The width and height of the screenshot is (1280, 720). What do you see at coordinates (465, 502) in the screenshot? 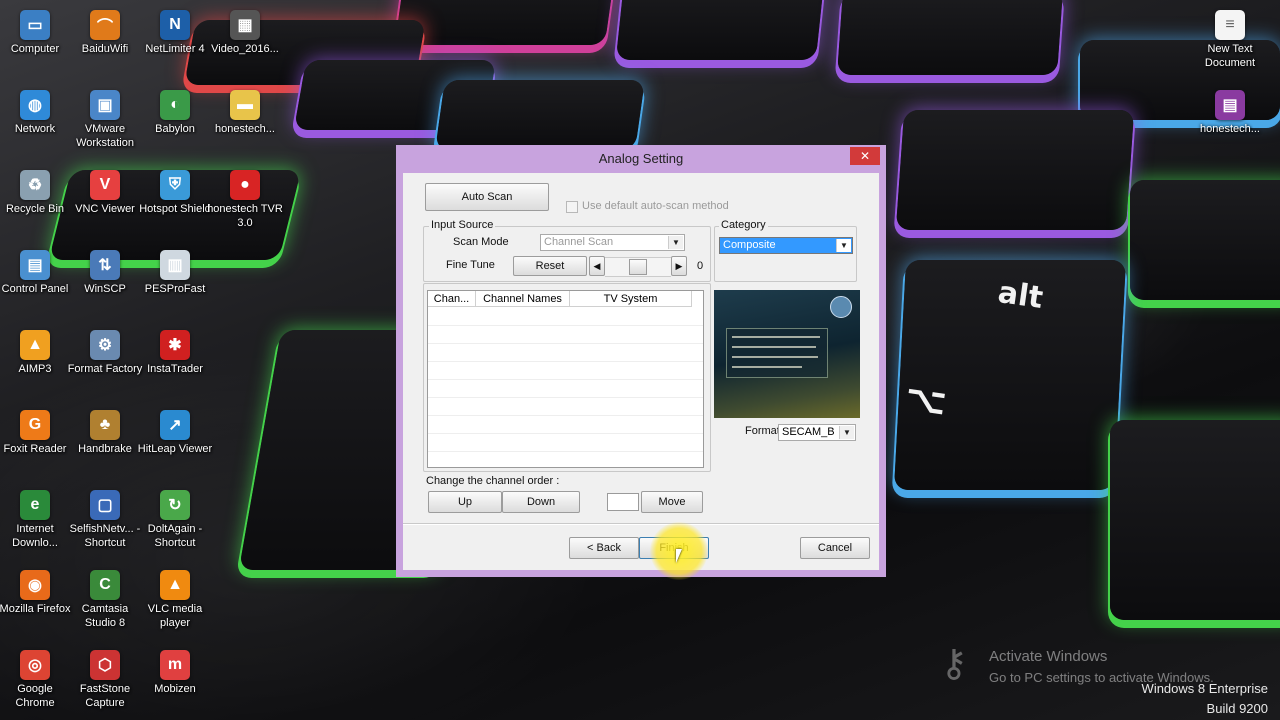
I see `up-button: Up` at bounding box center [465, 502].